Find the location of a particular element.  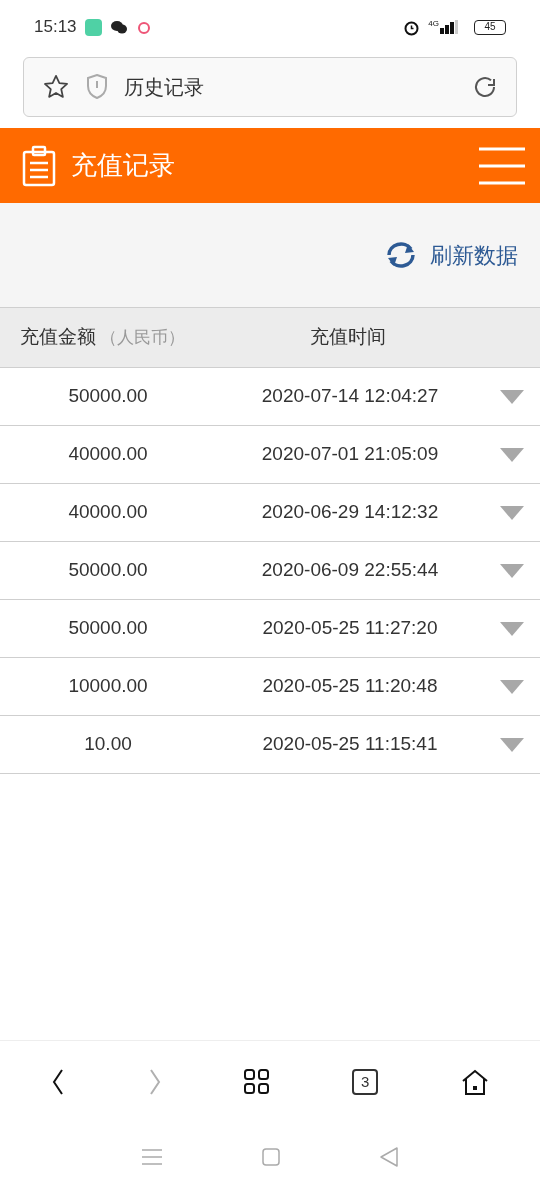

tab-count-button: 3 is located at coordinates (365, 1081).